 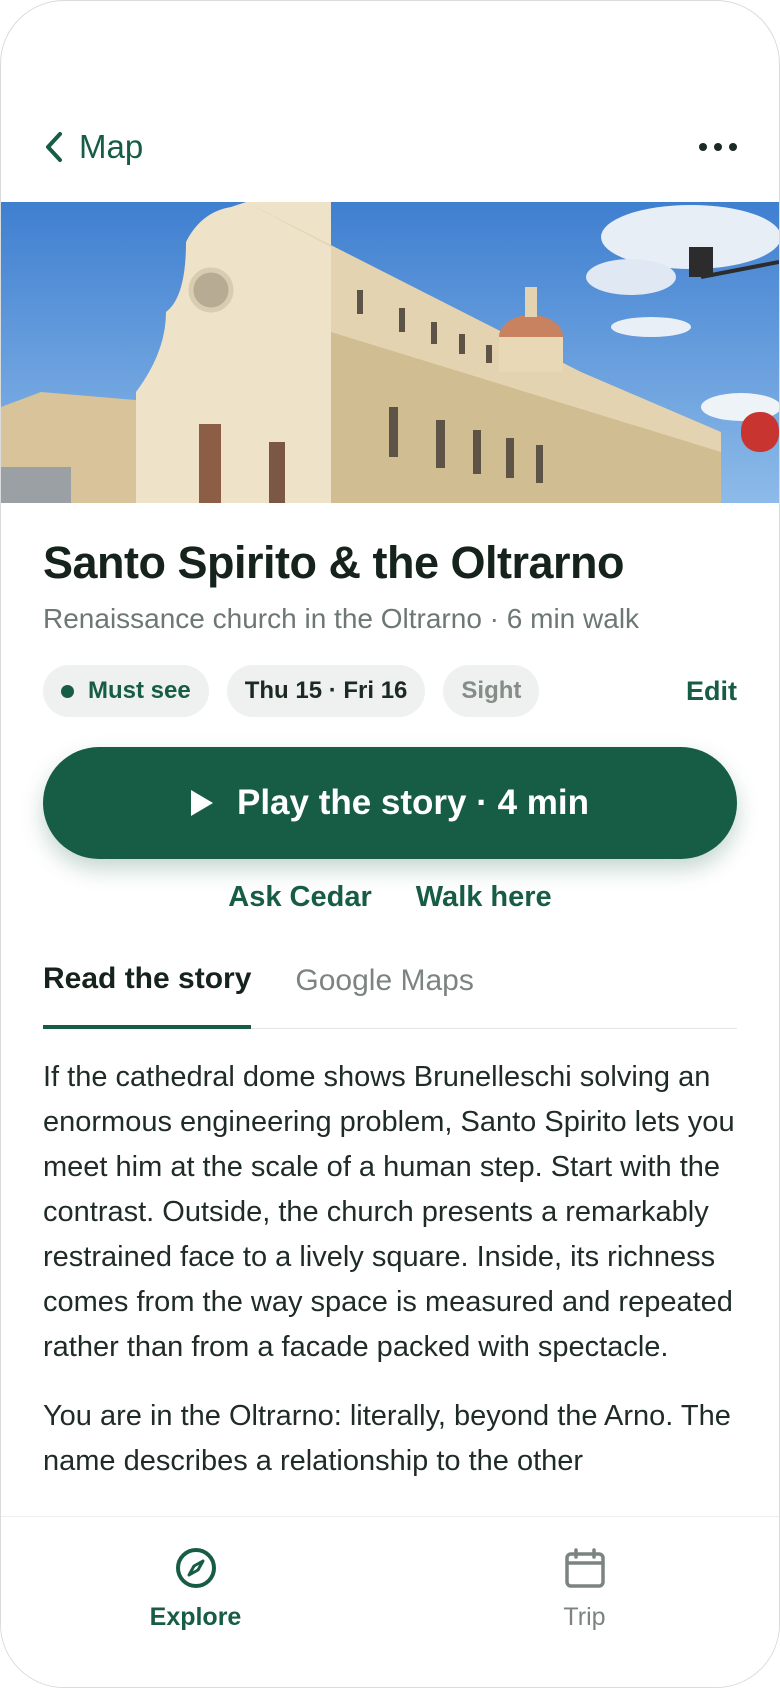 I want to click on content-tabs: Read the story Google Maps, so click(x=390, y=995).